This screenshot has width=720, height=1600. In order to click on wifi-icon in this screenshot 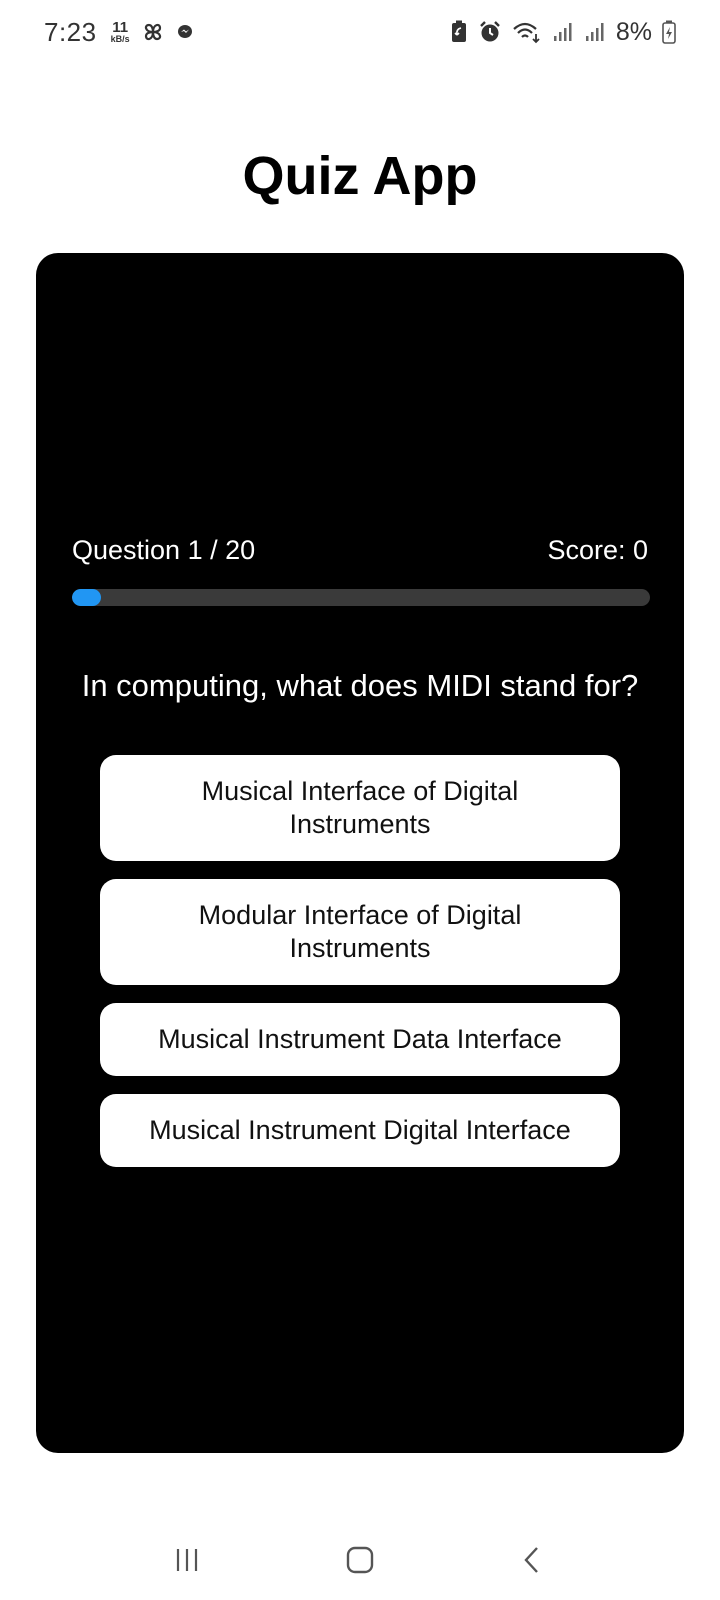, I will do `click(527, 32)`.